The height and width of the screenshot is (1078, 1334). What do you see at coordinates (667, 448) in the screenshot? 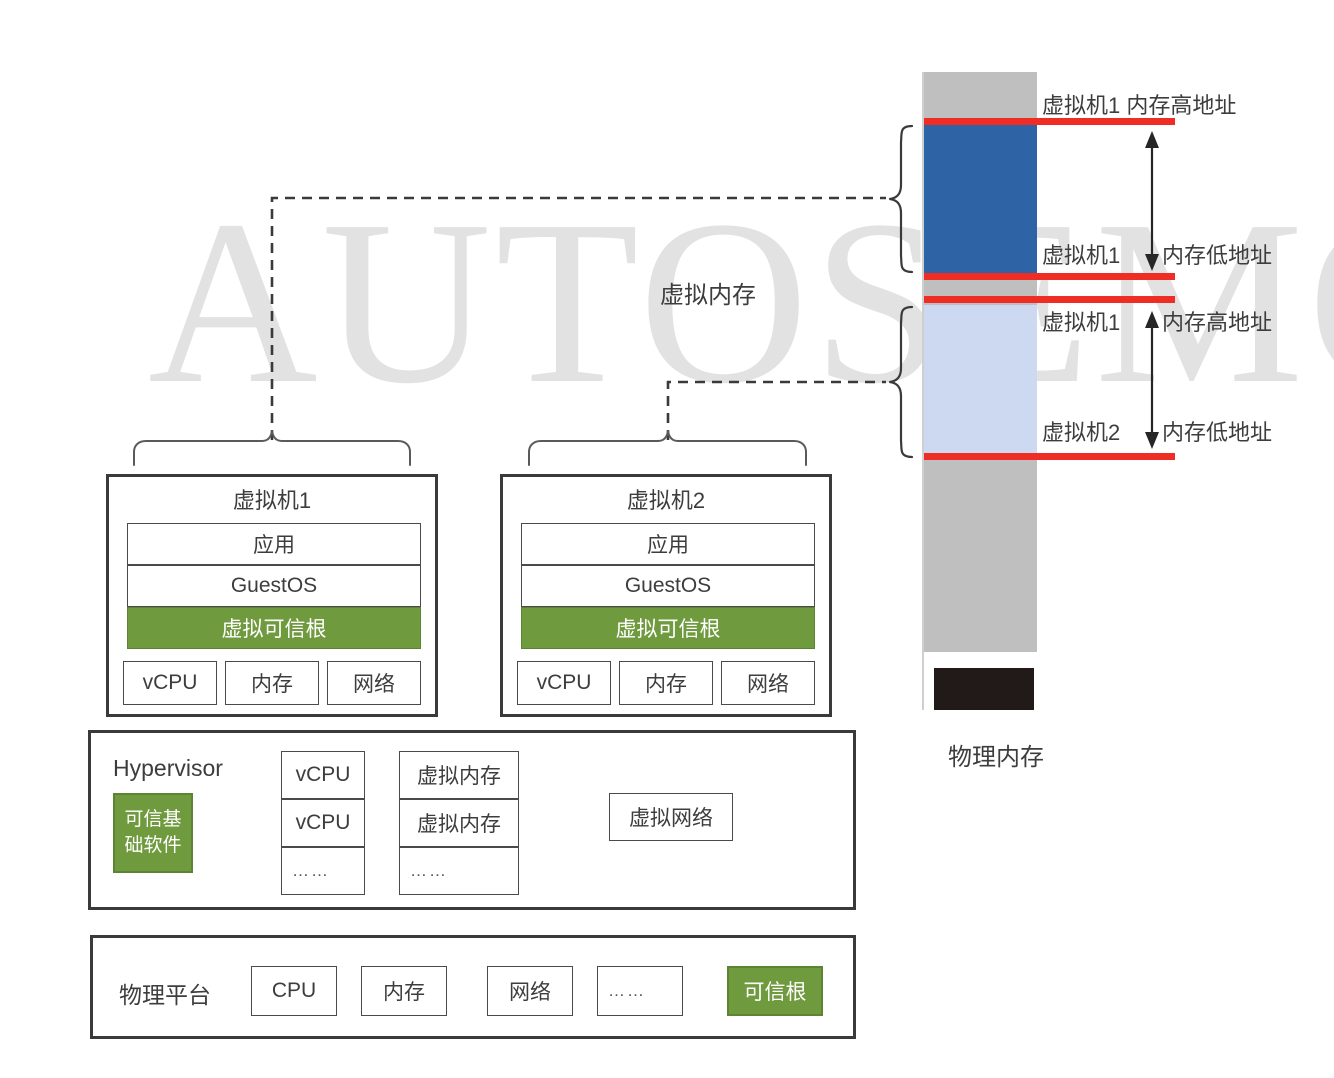
I see `brace-vm2-top` at bounding box center [667, 448].